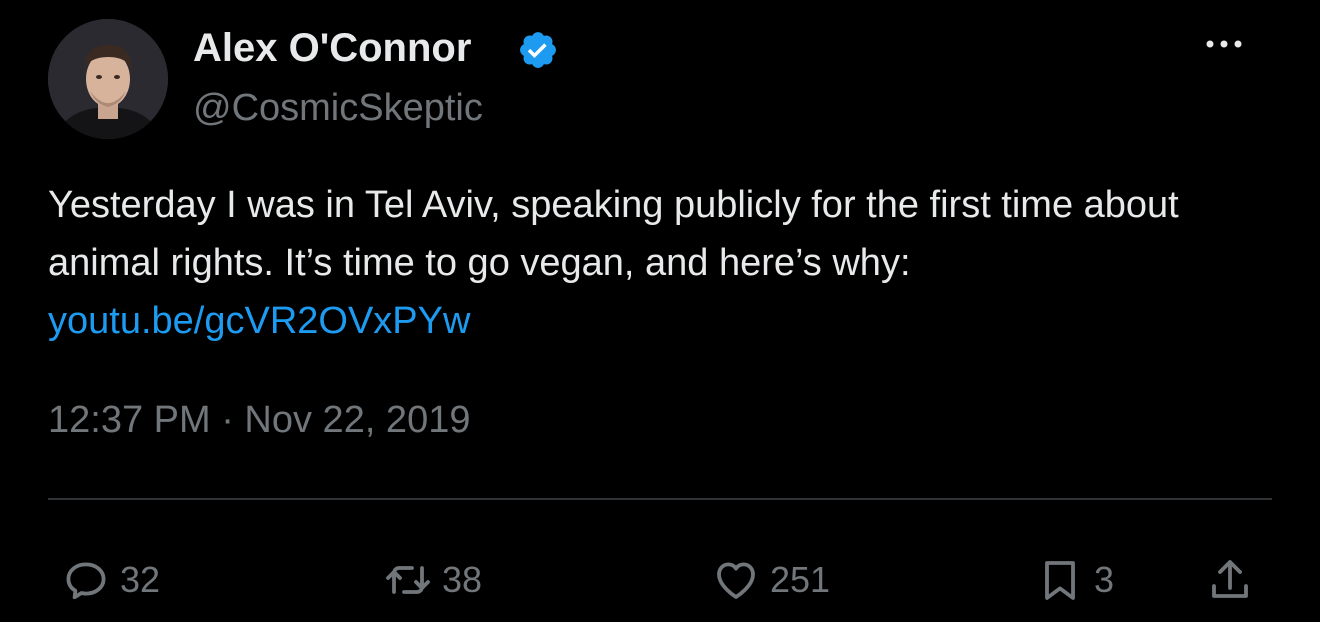  I want to click on retweet-count: 38, so click(462, 579).